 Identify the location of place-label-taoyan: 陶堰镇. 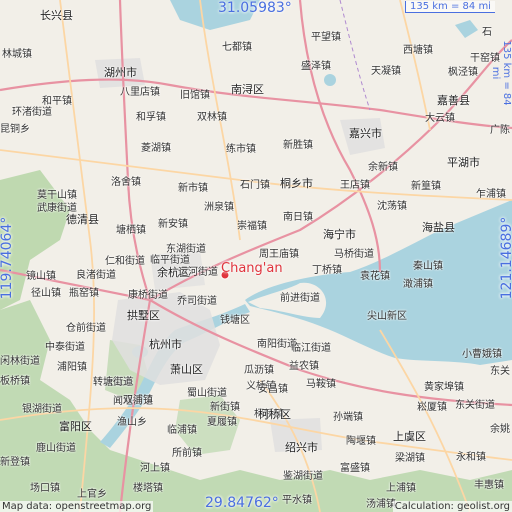
(361, 441).